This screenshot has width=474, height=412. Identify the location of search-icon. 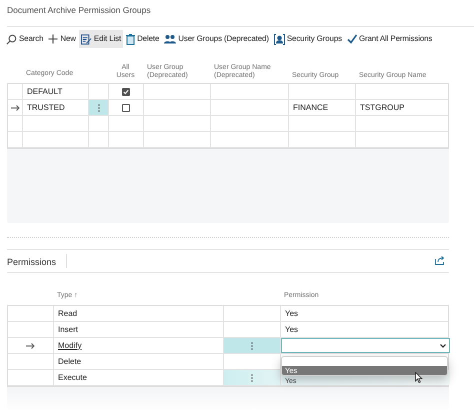
(11, 39).